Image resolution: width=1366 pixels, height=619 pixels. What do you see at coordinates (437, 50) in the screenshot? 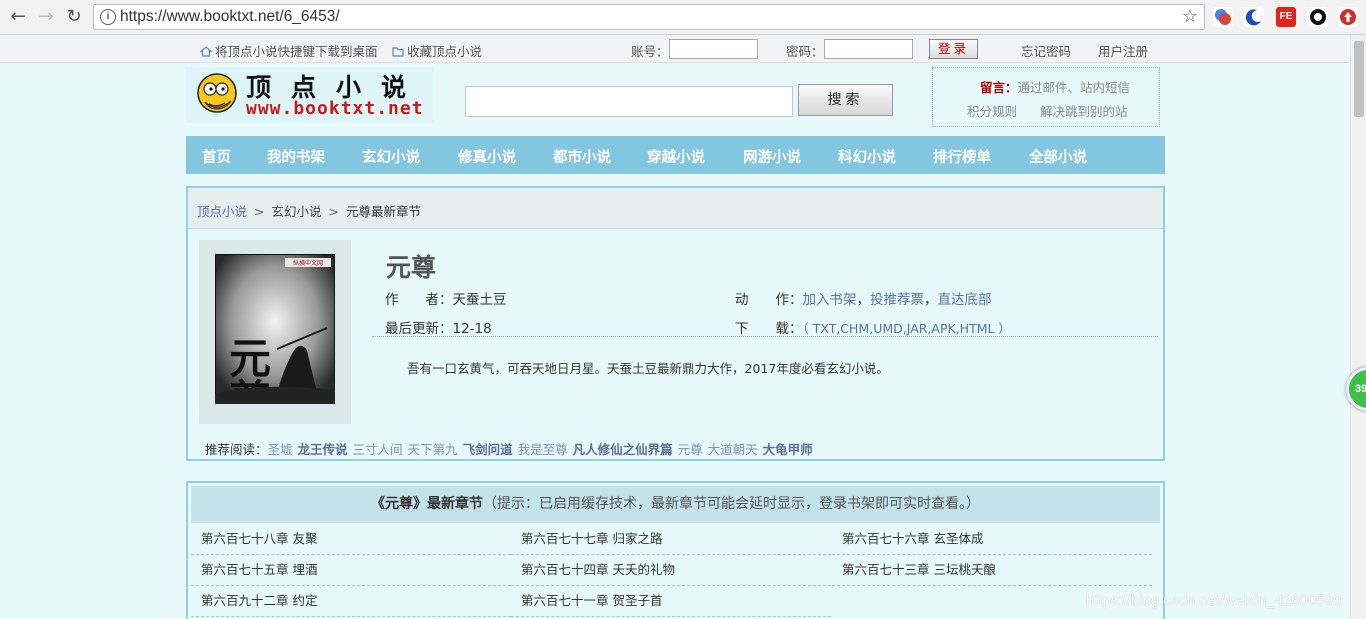
I see `add-favorite-link: 收藏顶点小说` at bounding box center [437, 50].